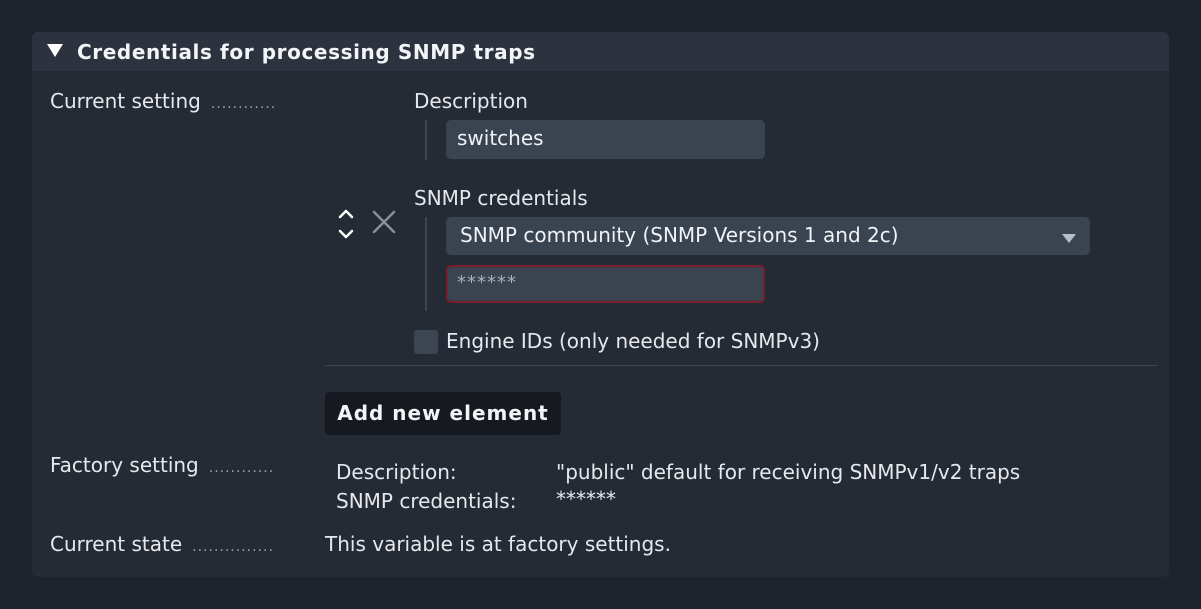 The image size is (1201, 609). I want to click on current-setting-text: Current setting, so click(125, 101).